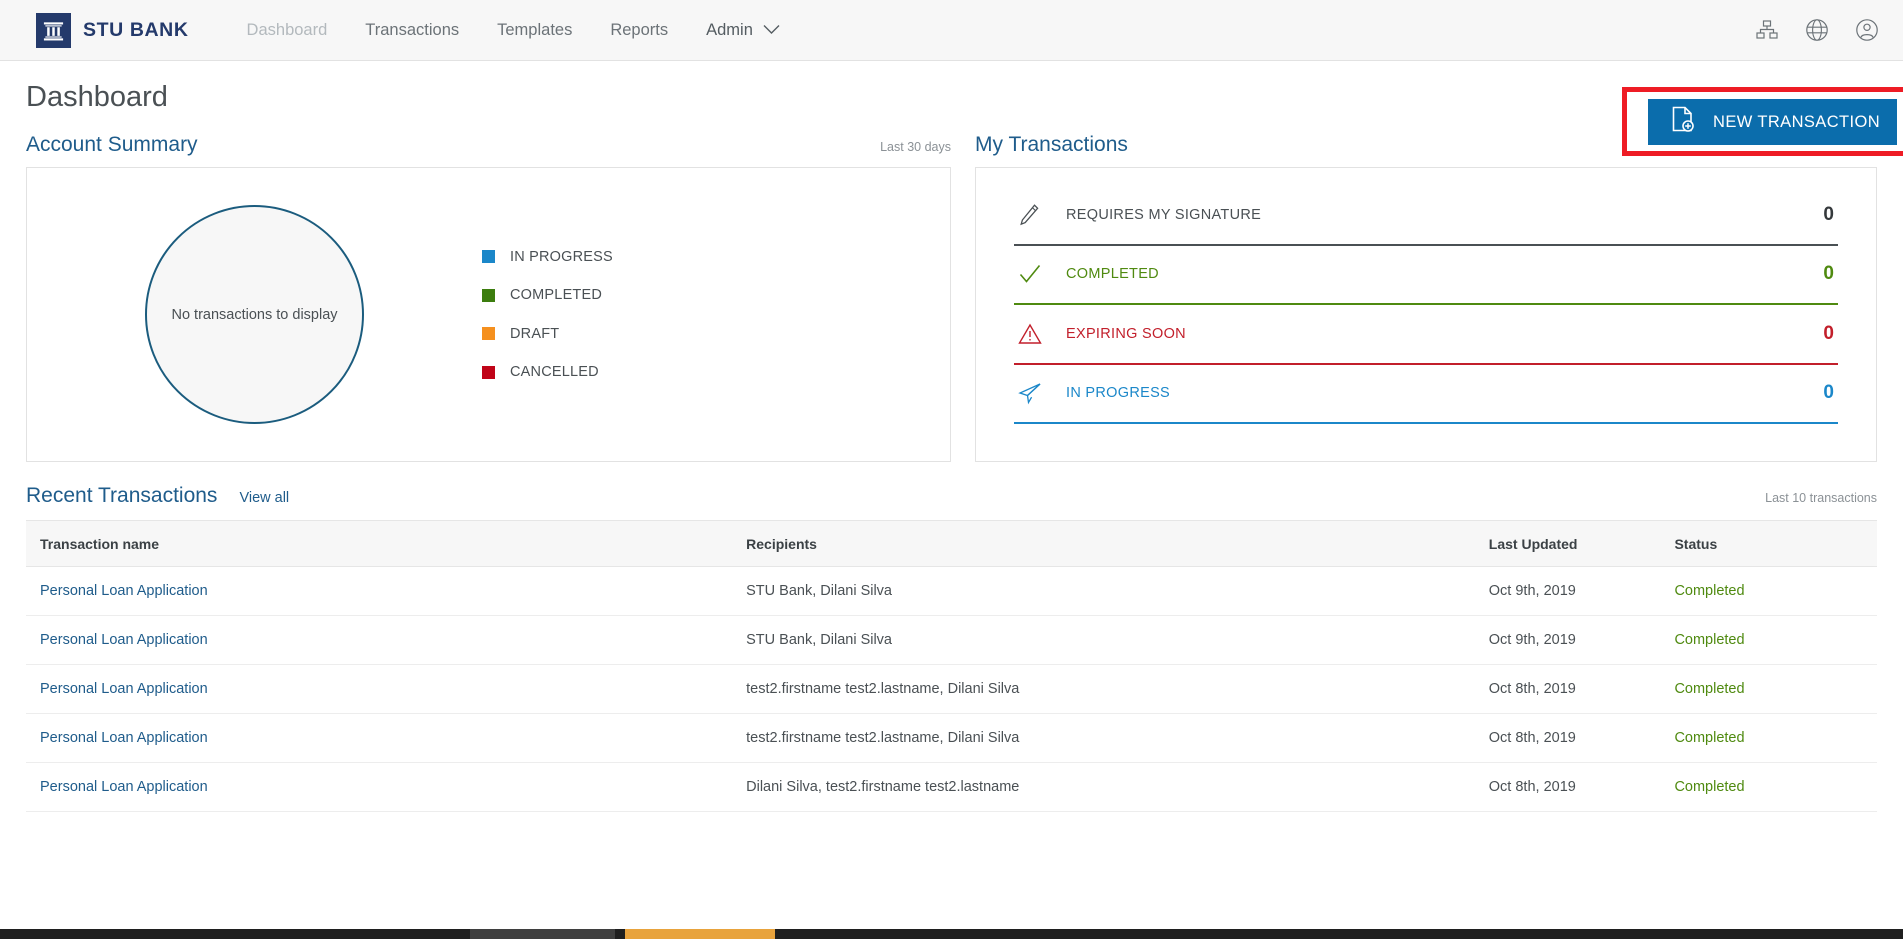 The image size is (1903, 939). What do you see at coordinates (1042, 393) in the screenshot?
I see `paper-plane-icon` at bounding box center [1042, 393].